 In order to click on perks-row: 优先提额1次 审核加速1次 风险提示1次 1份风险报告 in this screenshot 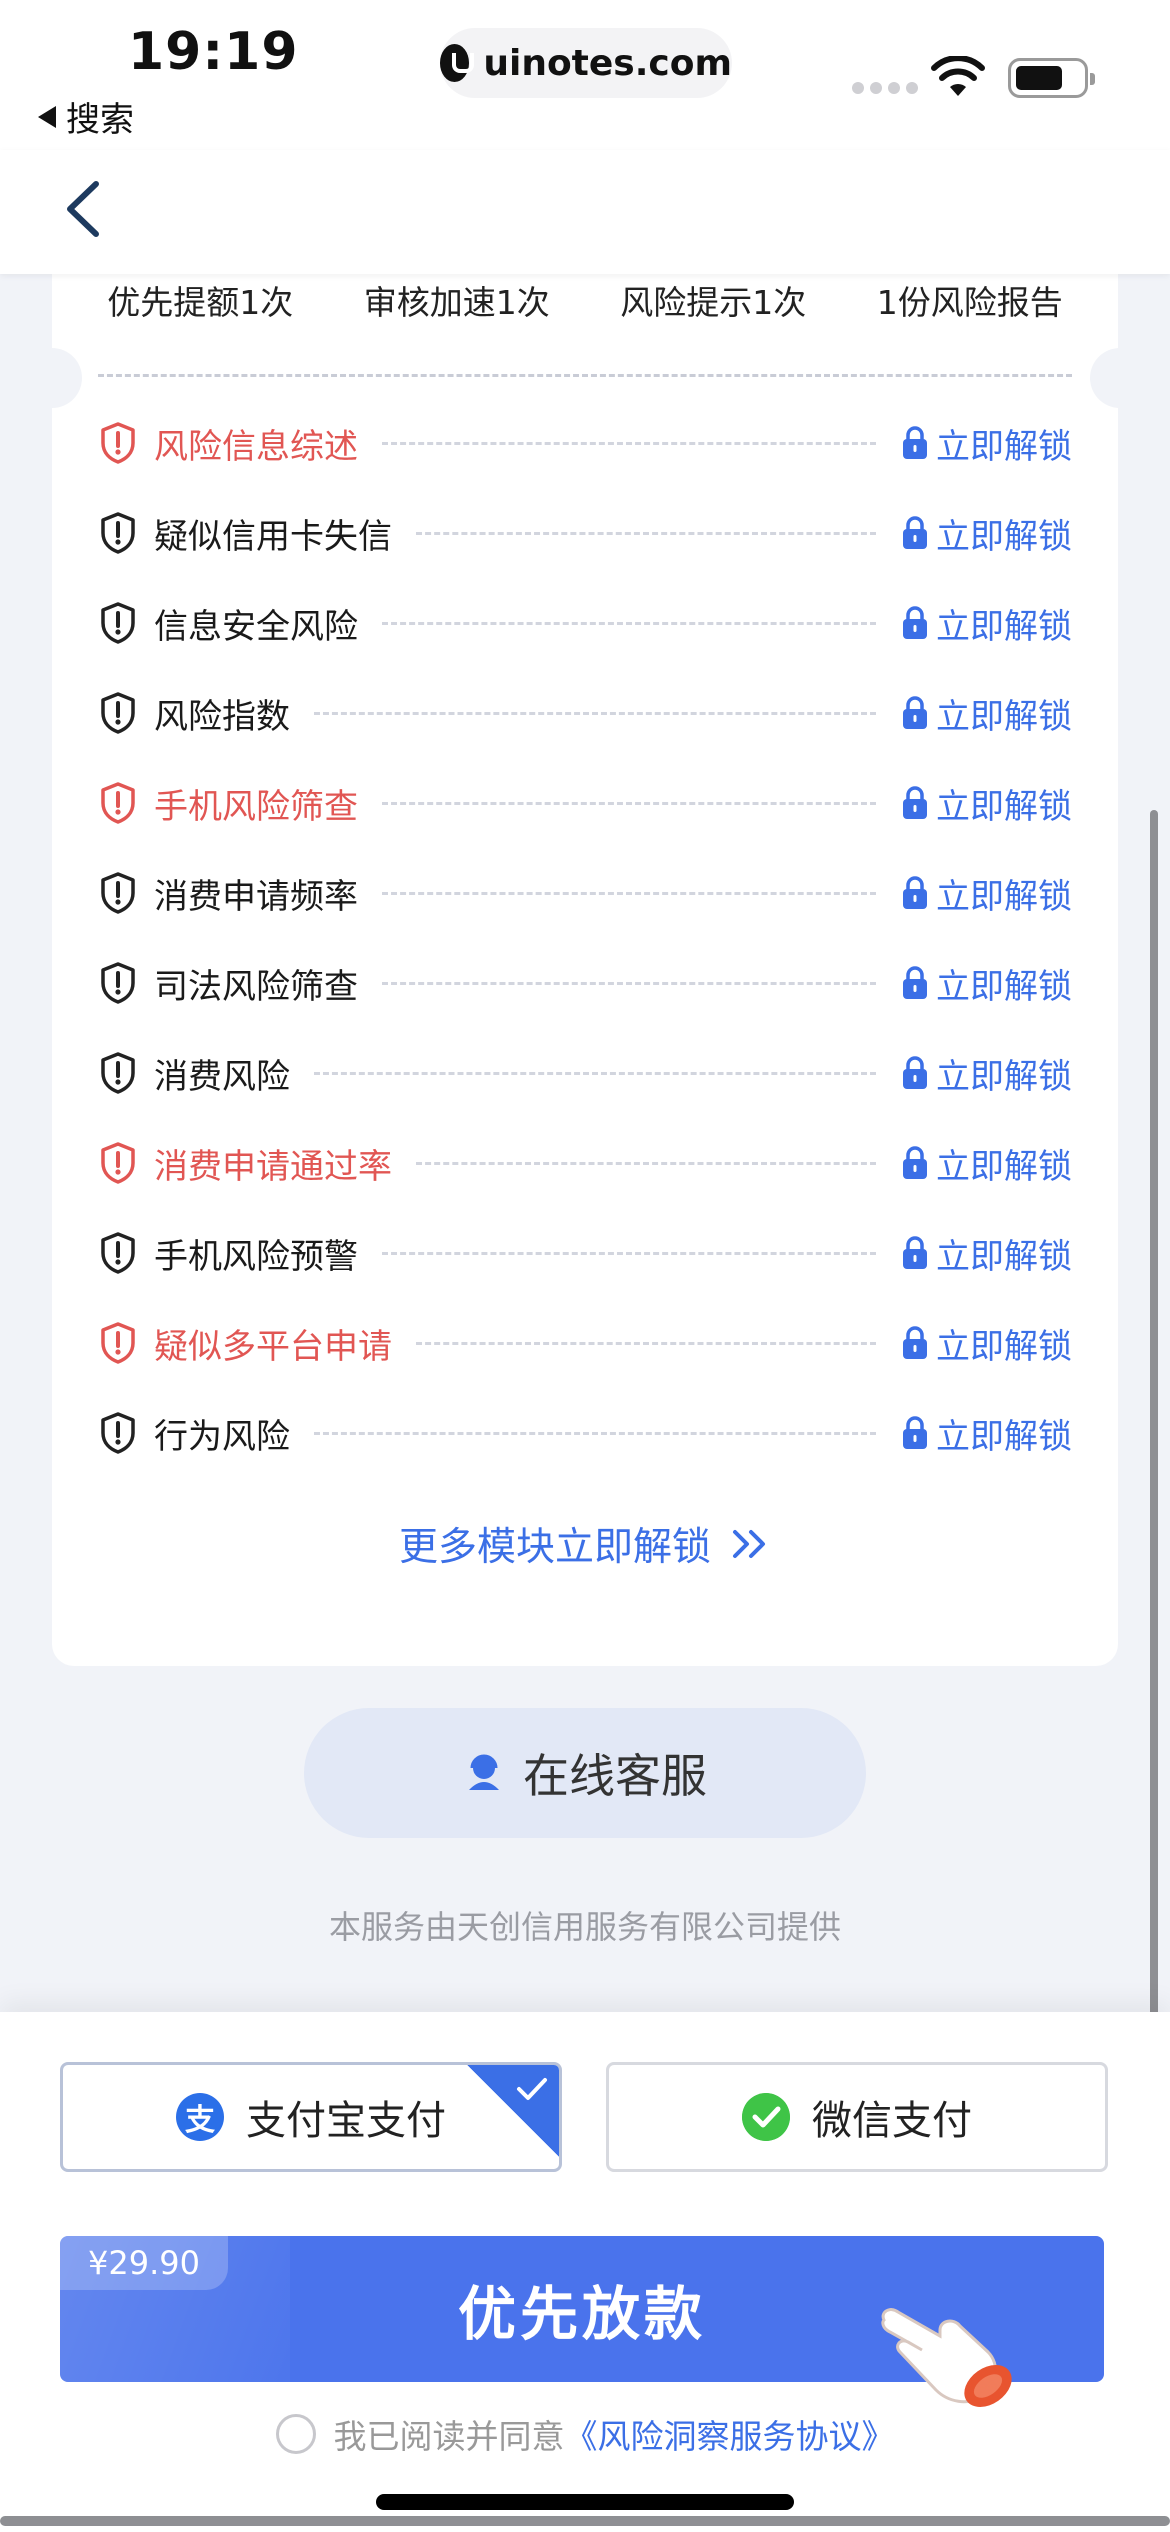, I will do `click(585, 300)`.